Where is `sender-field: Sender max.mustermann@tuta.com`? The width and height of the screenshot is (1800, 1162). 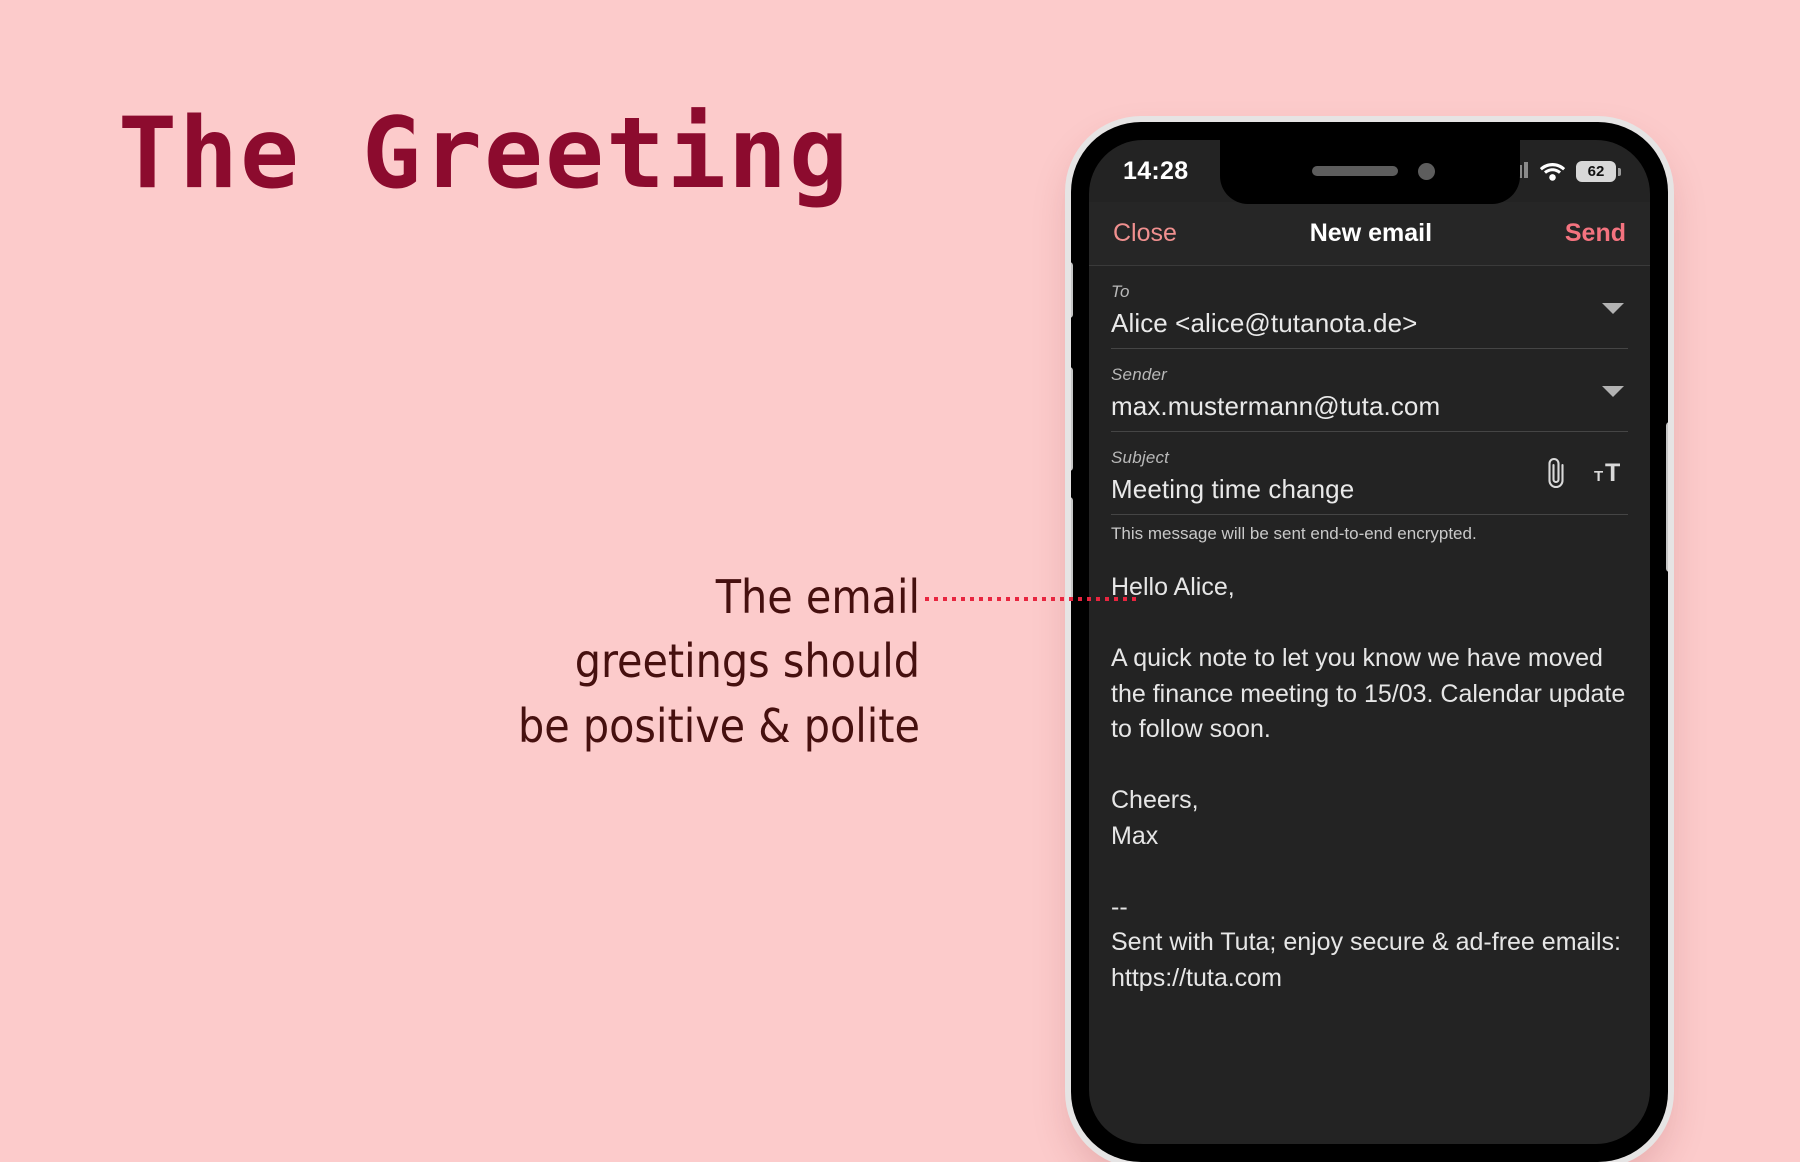 sender-field: Sender max.mustermann@tuta.com is located at coordinates (1369, 390).